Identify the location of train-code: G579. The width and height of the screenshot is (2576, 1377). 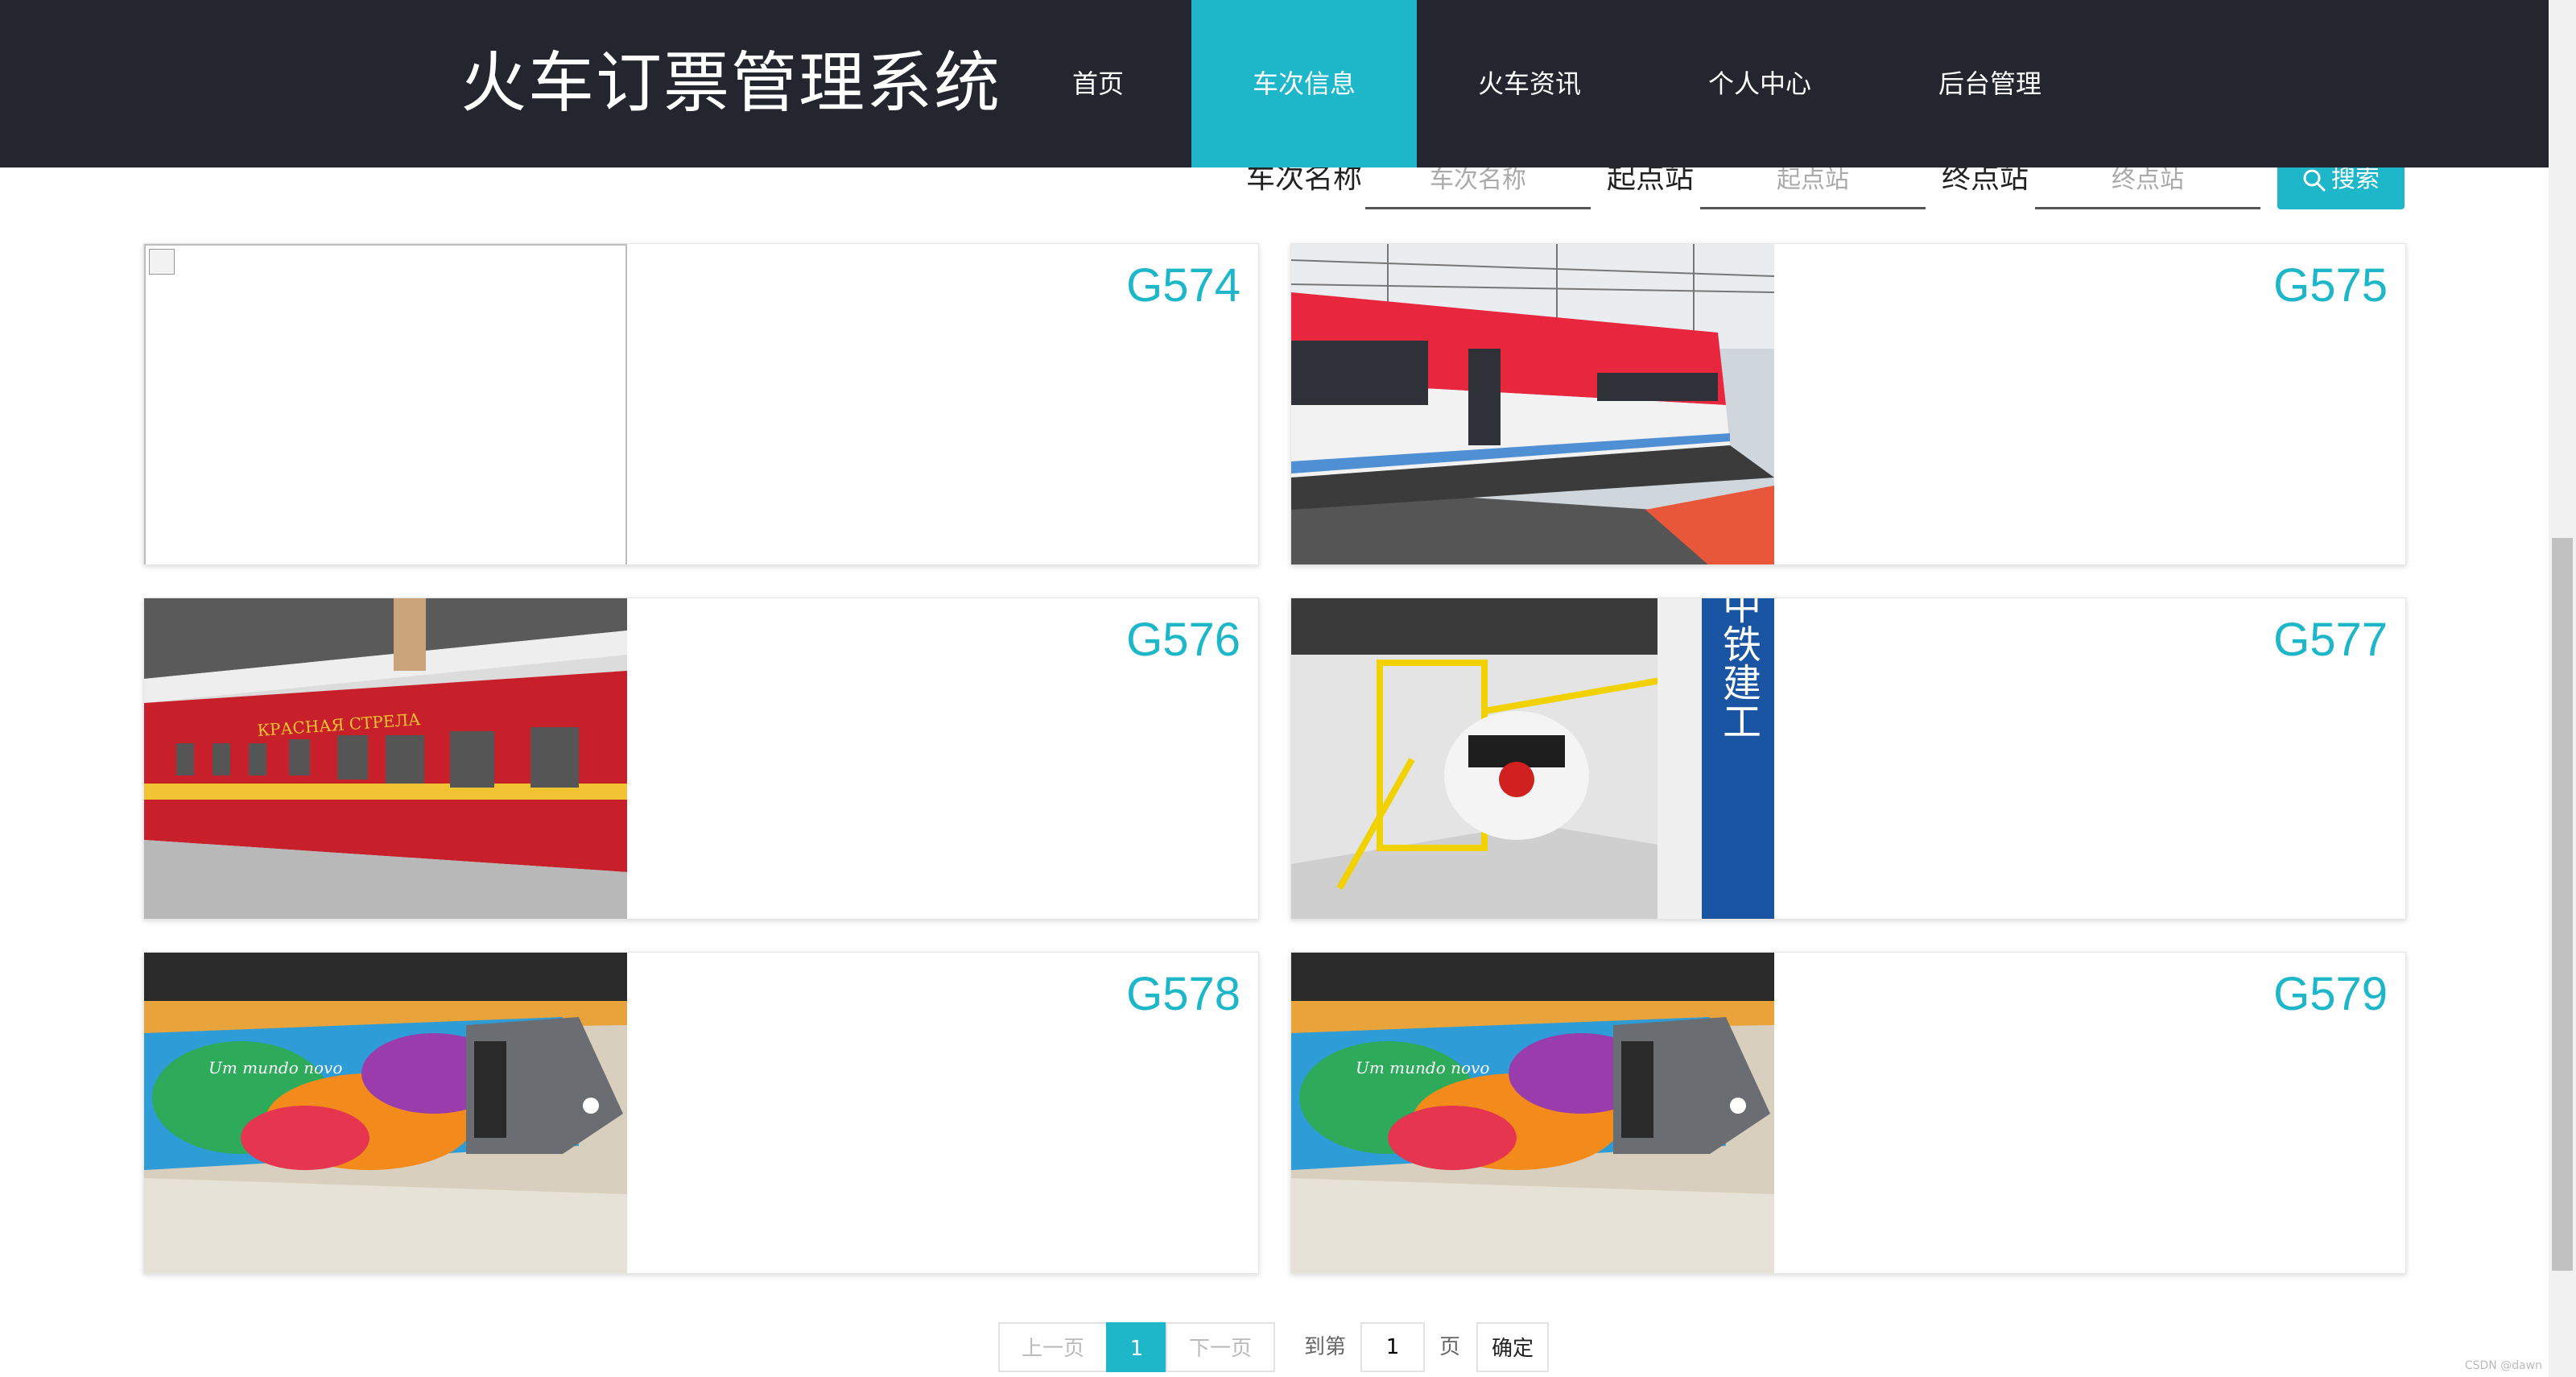
(2330, 994).